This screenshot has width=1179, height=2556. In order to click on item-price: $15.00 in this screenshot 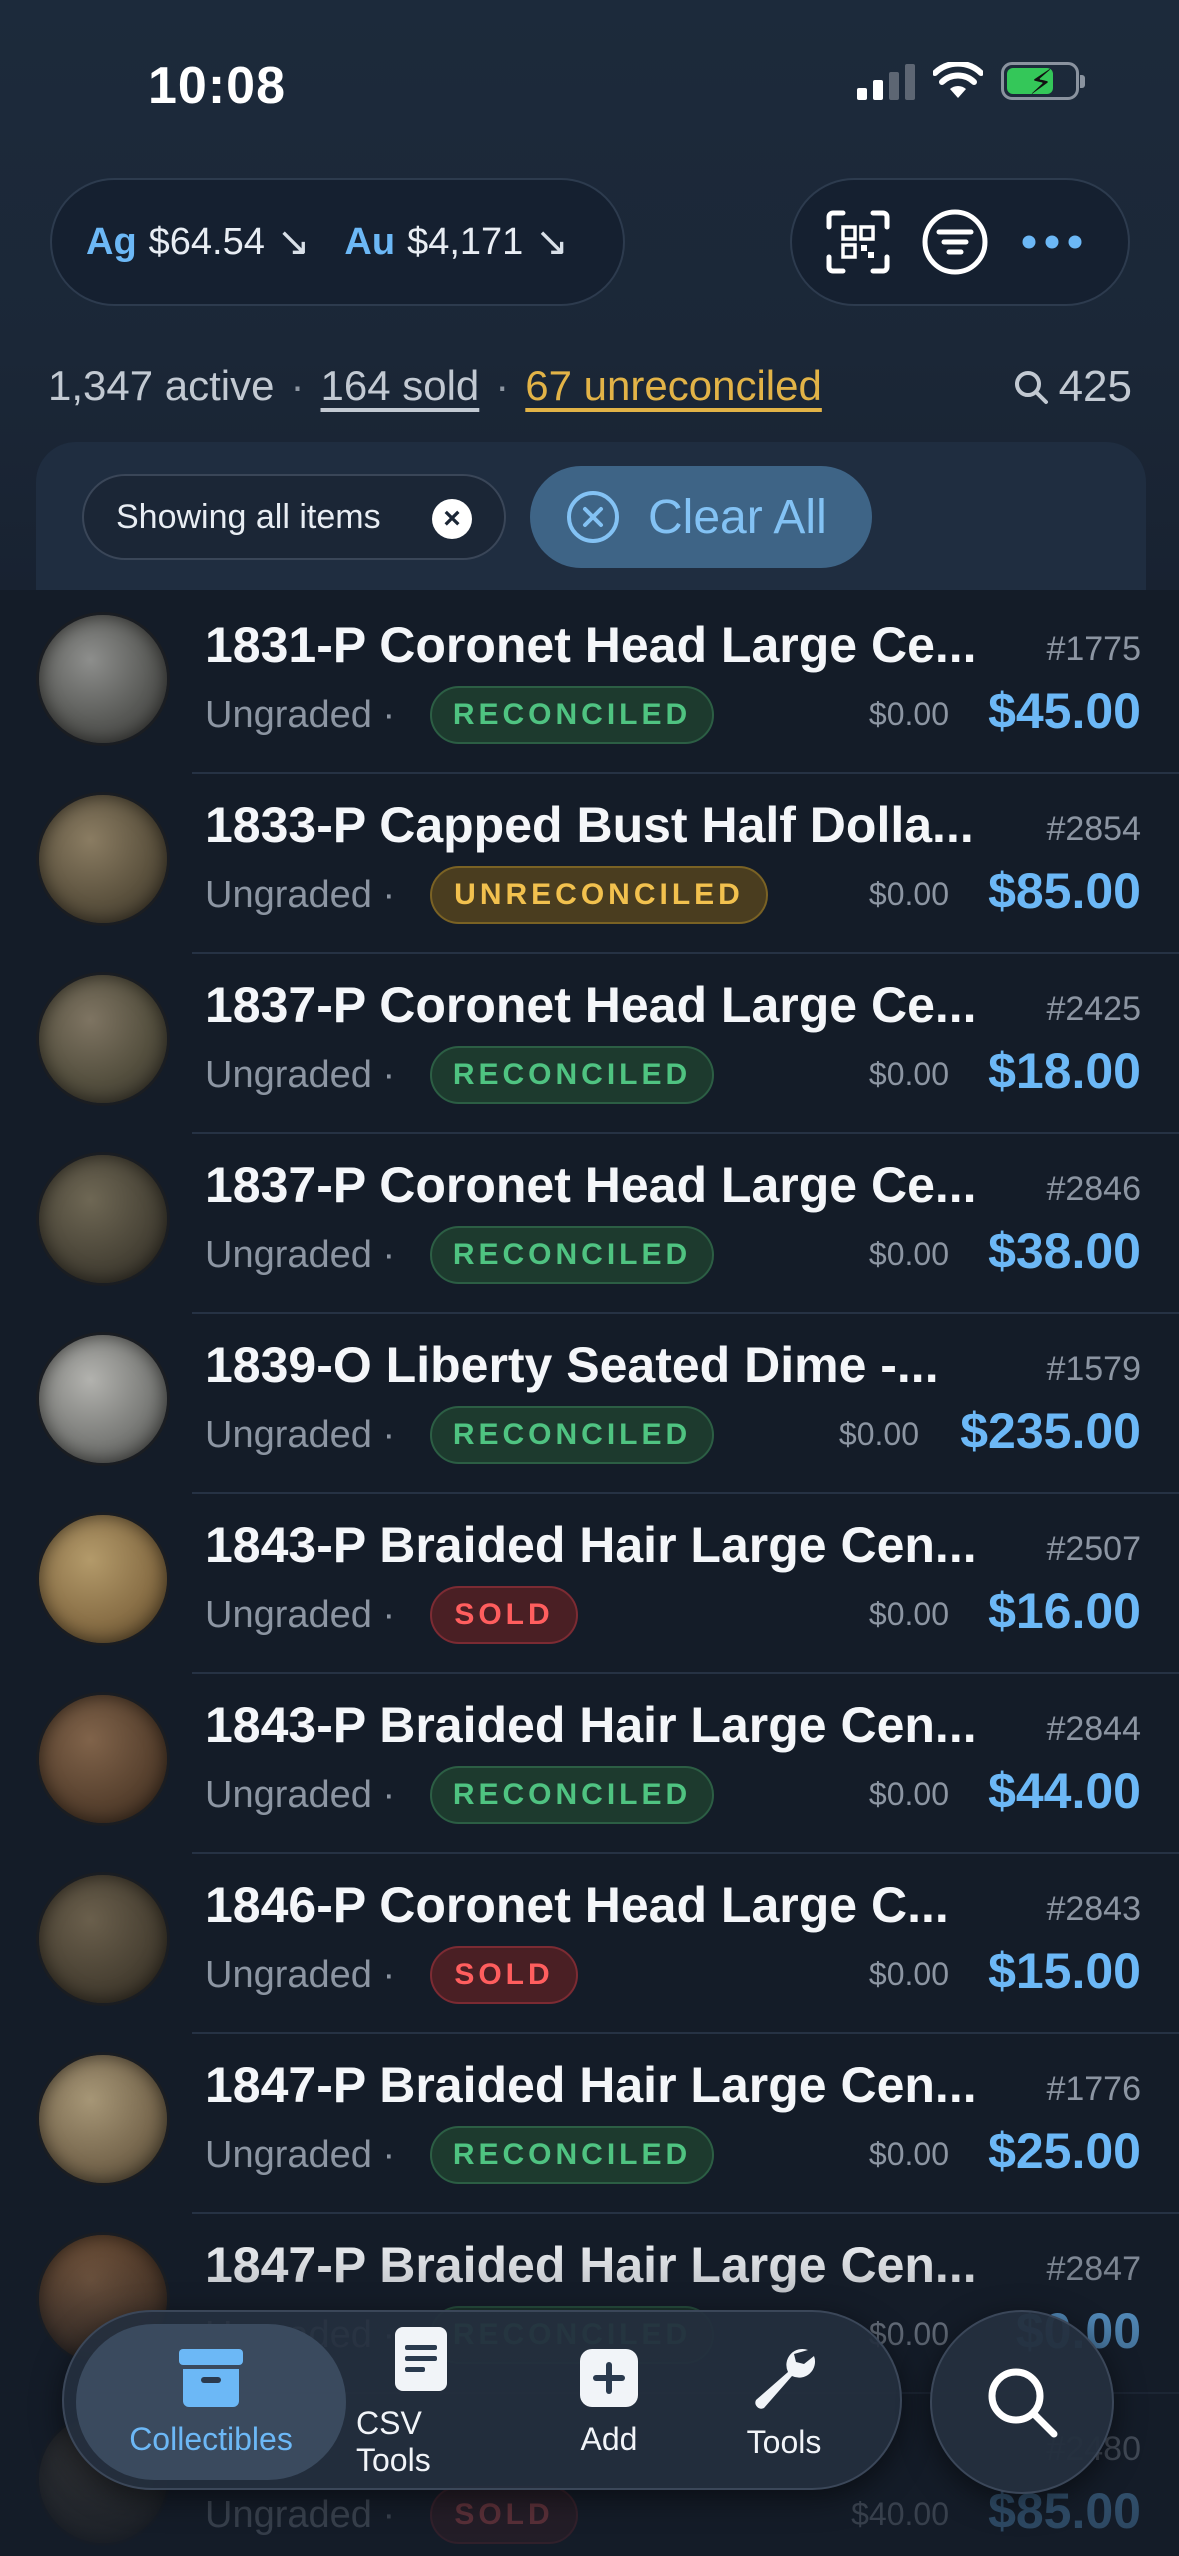, I will do `click(1064, 1971)`.